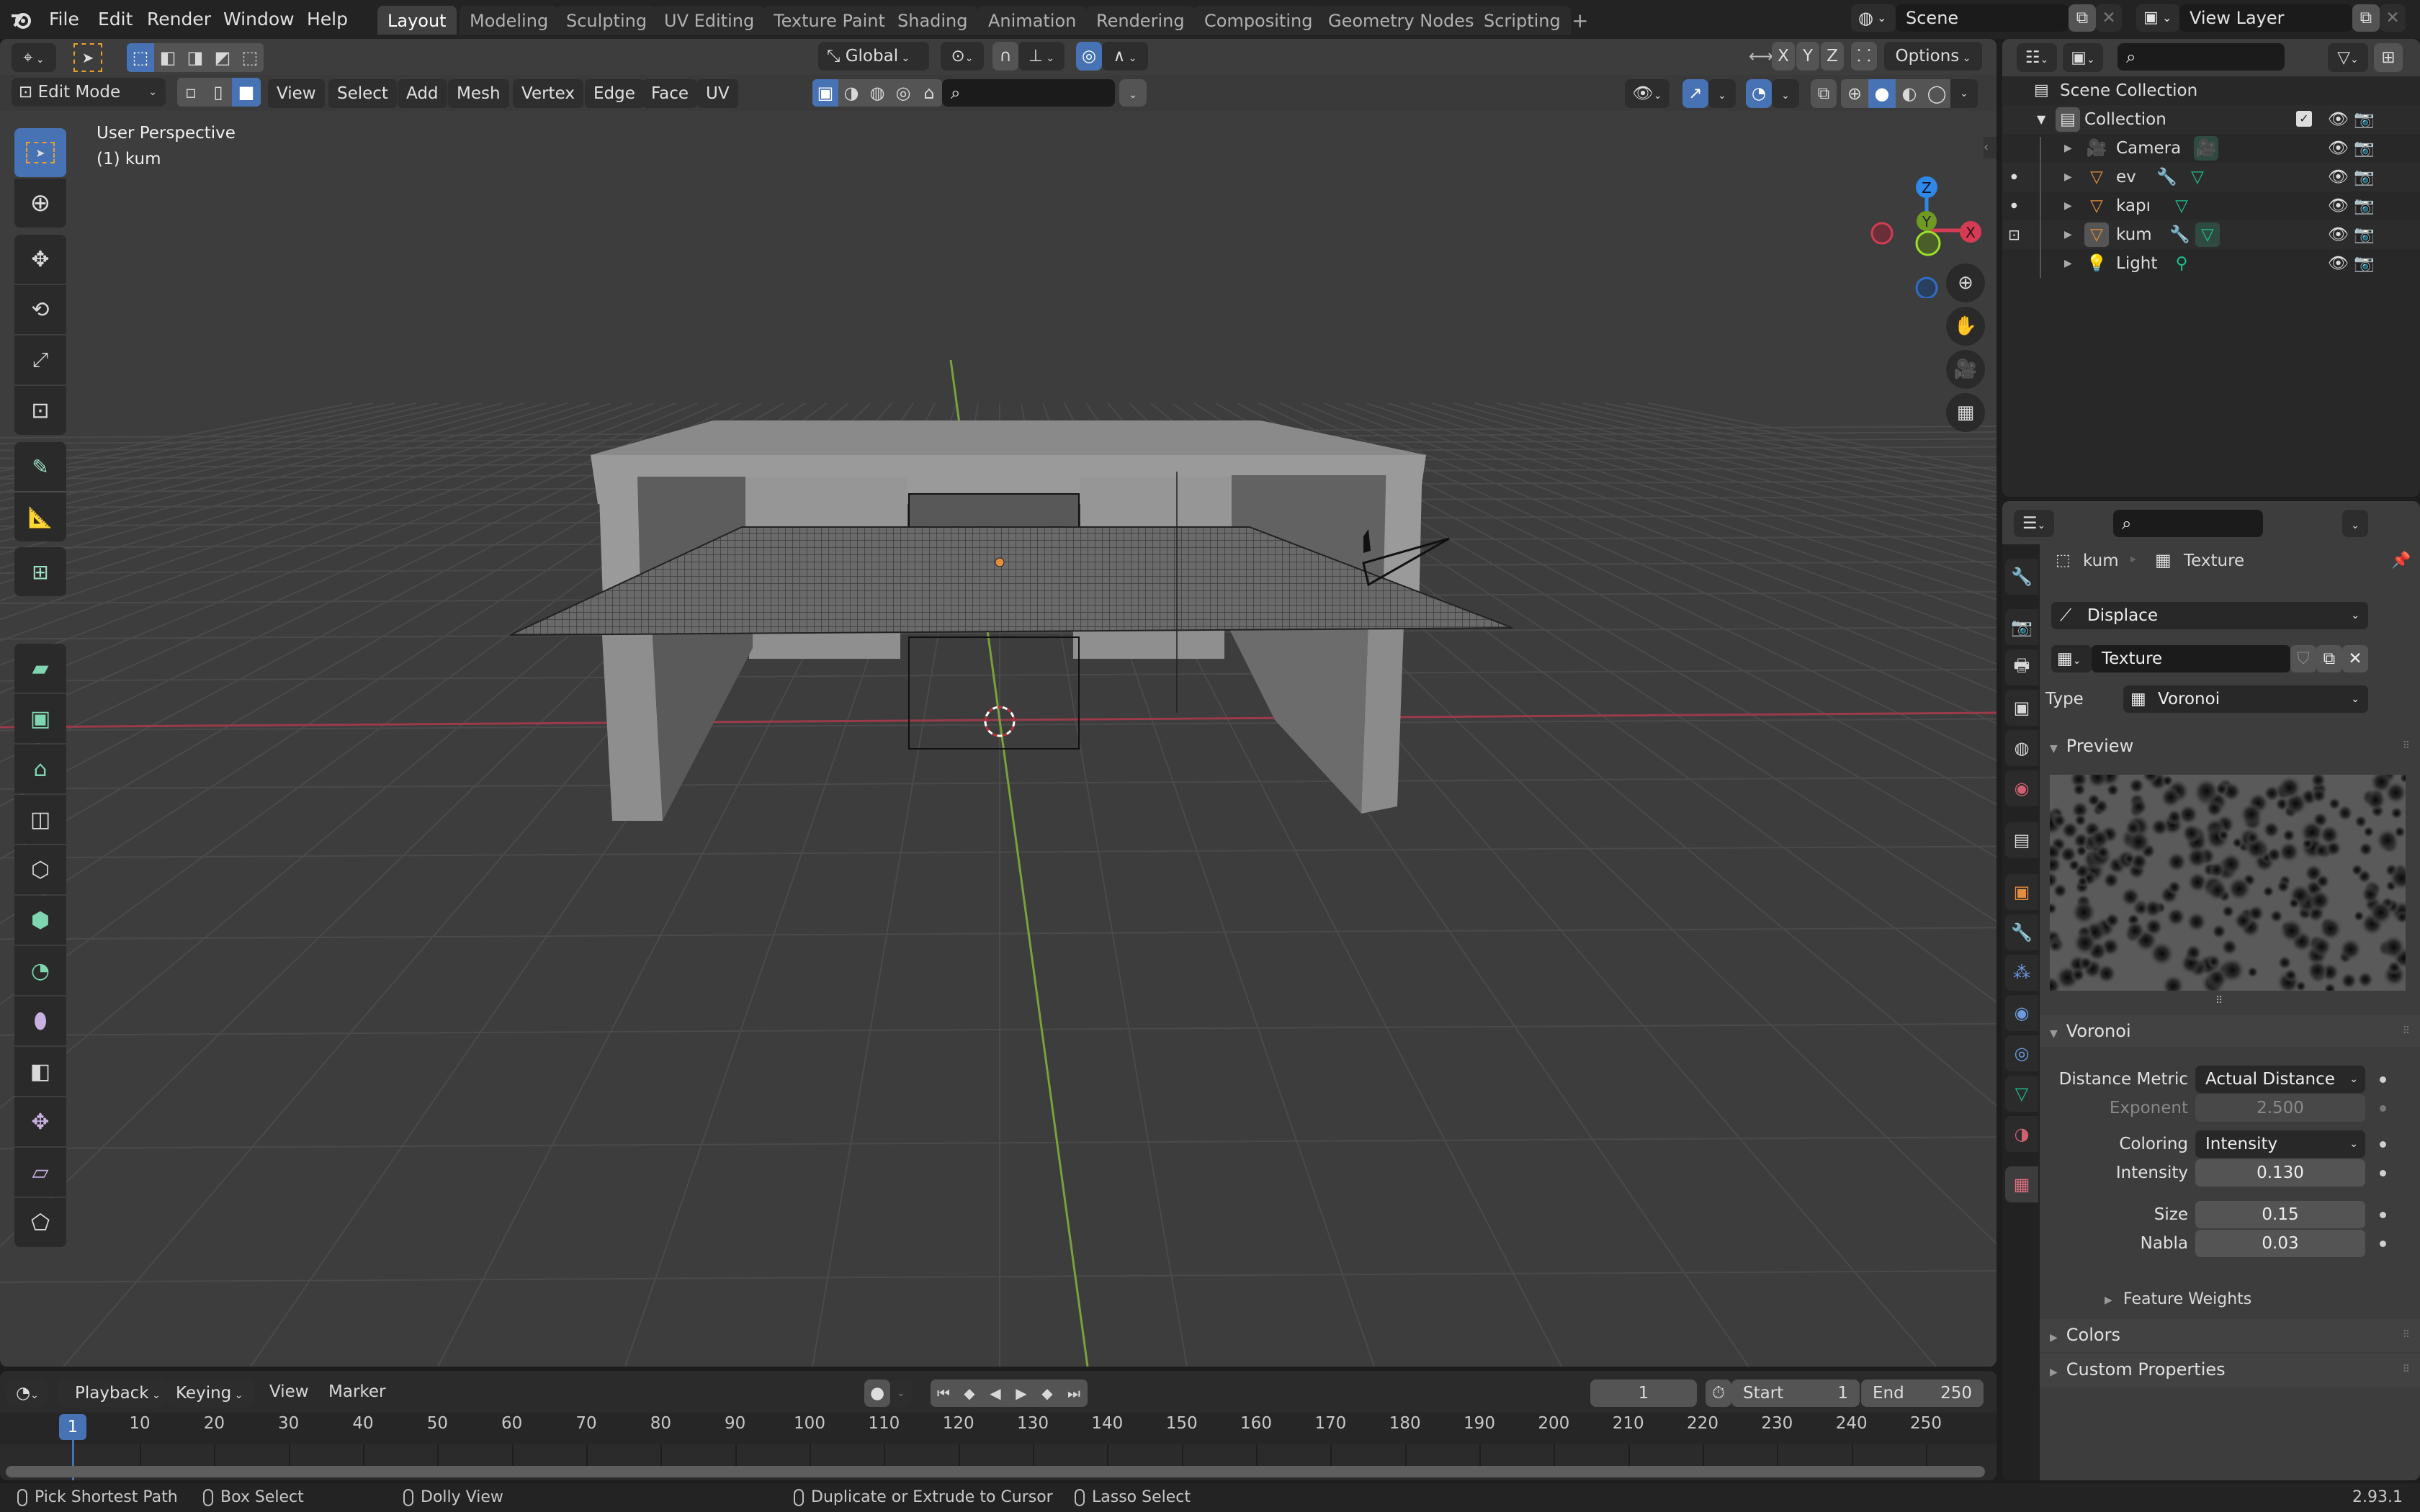 The height and width of the screenshot is (1512, 2420). What do you see at coordinates (40, 869) in the screenshot?
I see `tool-knife: ⬡` at bounding box center [40, 869].